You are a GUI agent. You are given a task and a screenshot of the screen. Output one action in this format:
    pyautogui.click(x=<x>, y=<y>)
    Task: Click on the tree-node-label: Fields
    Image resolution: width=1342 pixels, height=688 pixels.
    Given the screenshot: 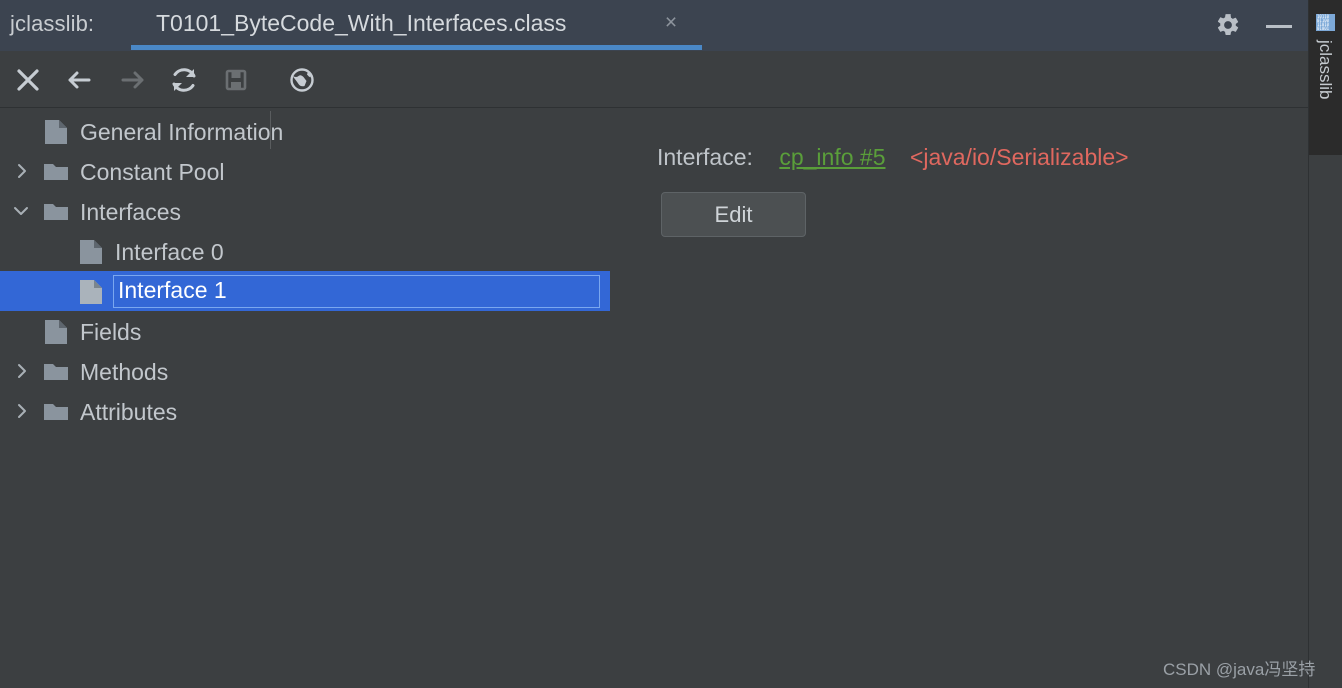 What is the action you would take?
    pyautogui.click(x=111, y=332)
    